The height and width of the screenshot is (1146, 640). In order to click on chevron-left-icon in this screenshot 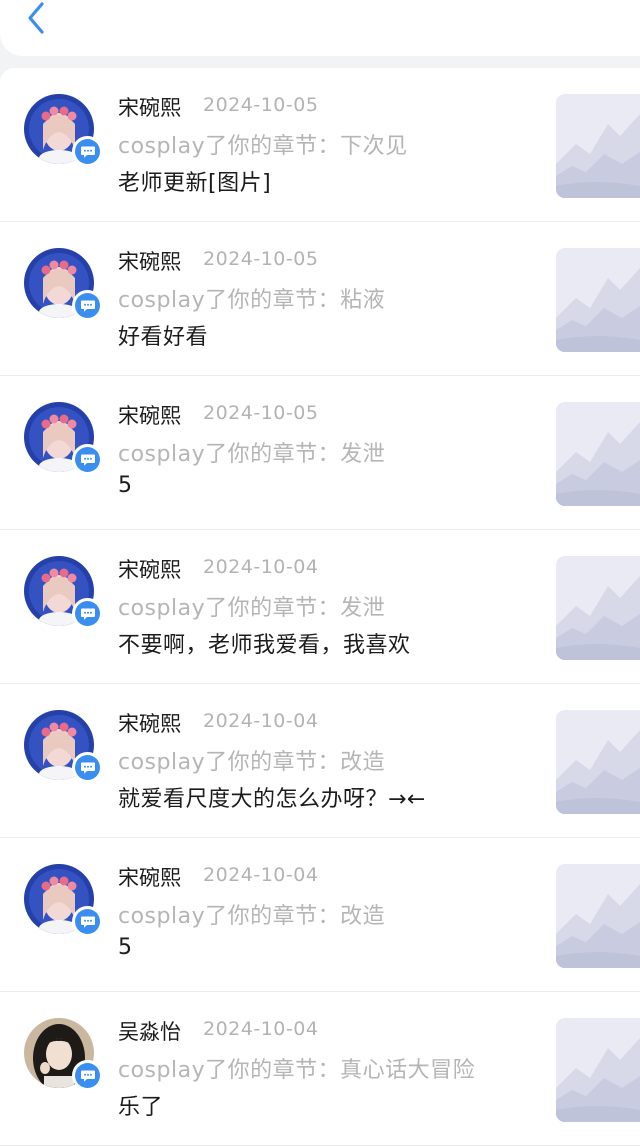, I will do `click(36, 18)`.